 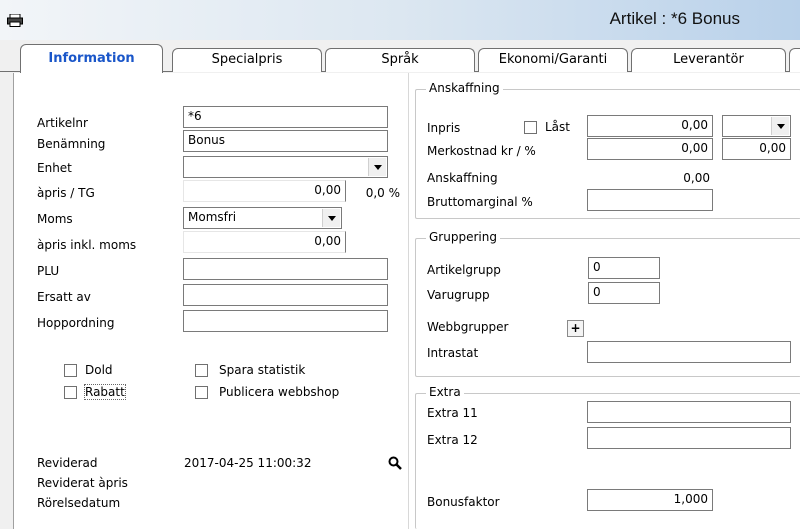 I want to click on plu-field, so click(x=285, y=269).